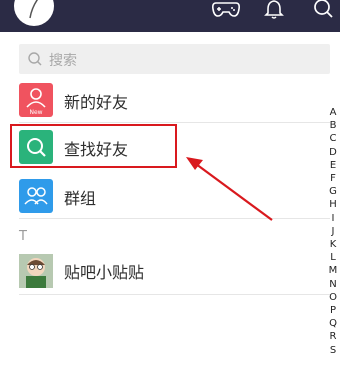 The image size is (340, 374). I want to click on index-letter: F, so click(333, 178).